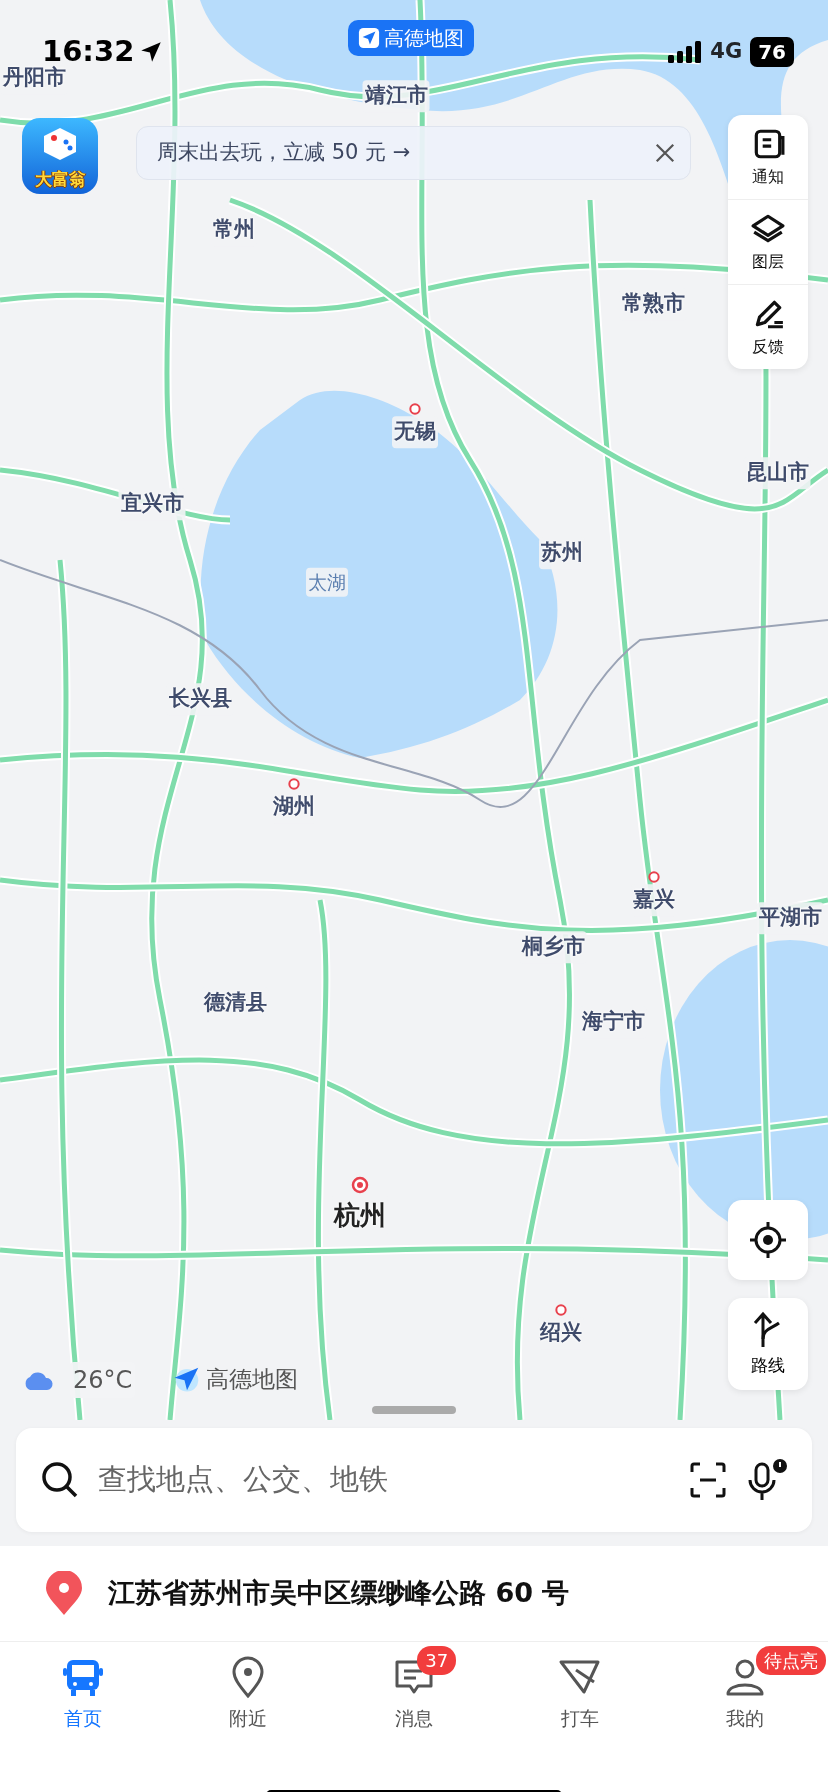  Describe the element at coordinates (553, 947) in the screenshot. I see `city-label: 桐乡市` at that location.